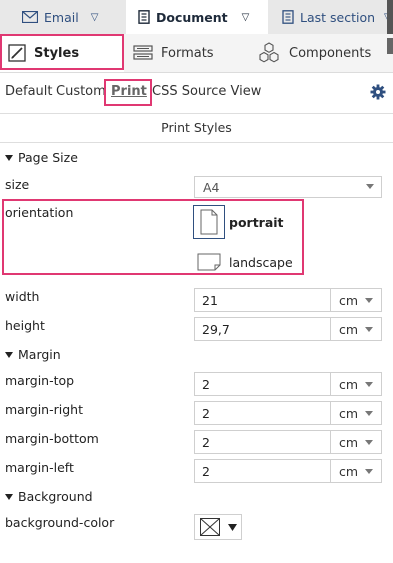 The image size is (393, 563). What do you see at coordinates (187, 53) in the screenshot?
I see `tab-formats-label: Formats` at bounding box center [187, 53].